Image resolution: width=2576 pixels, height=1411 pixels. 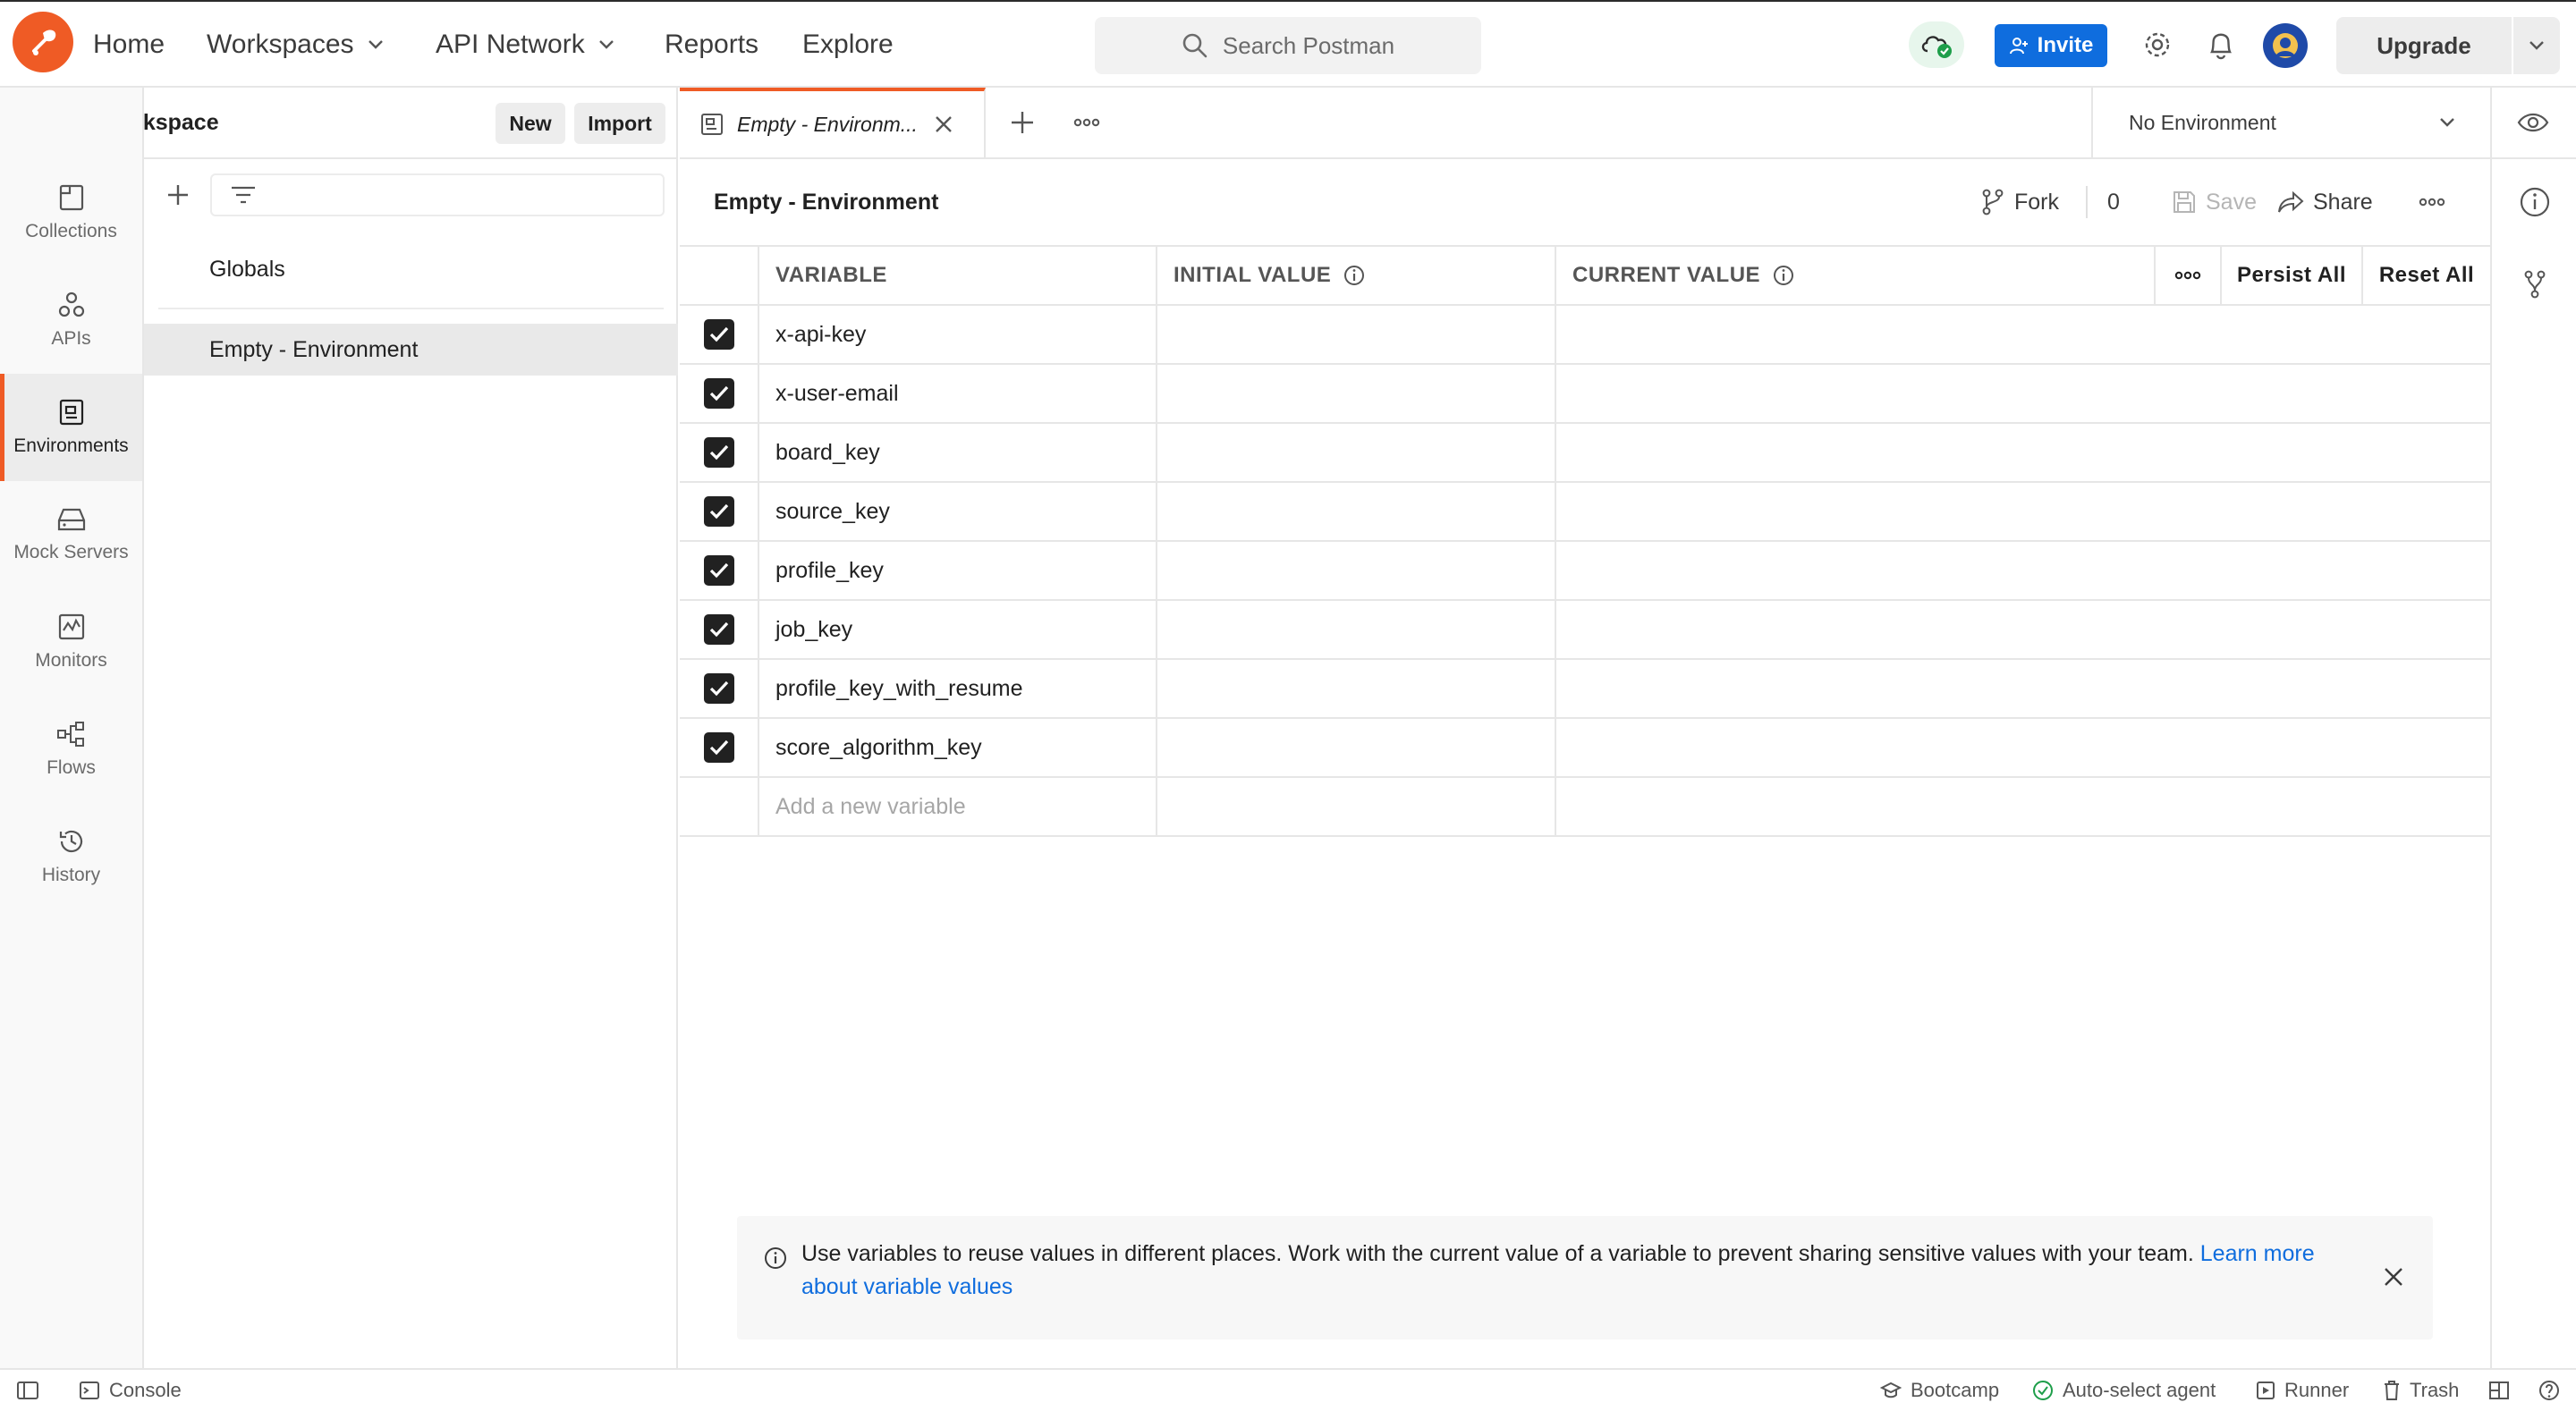 What do you see at coordinates (437, 195) in the screenshot?
I see `environment-filter-input` at bounding box center [437, 195].